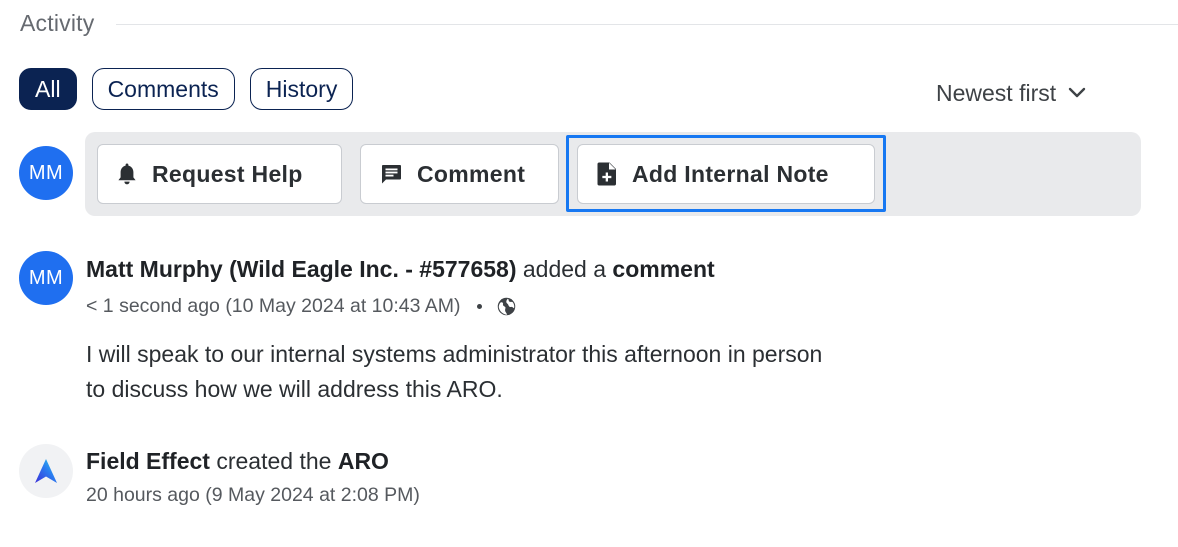 Image resolution: width=1178 pixels, height=547 pixels. What do you see at coordinates (301, 89) in the screenshot?
I see `filter-history-button: History` at bounding box center [301, 89].